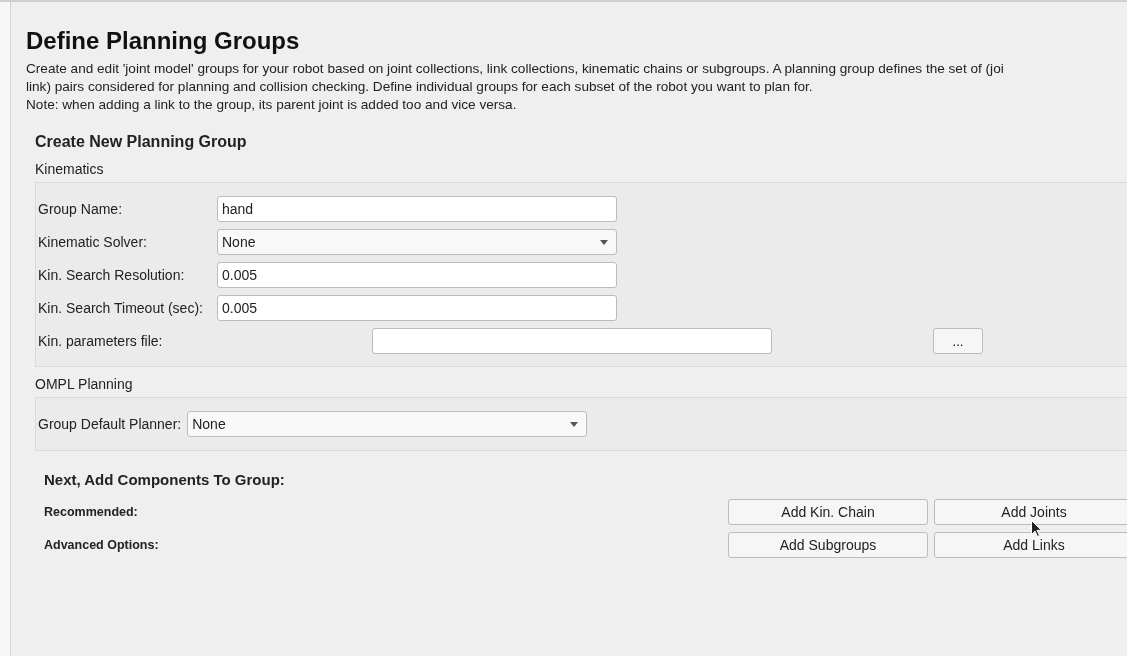  What do you see at coordinates (1036, 528) in the screenshot?
I see `cursor-icon` at bounding box center [1036, 528].